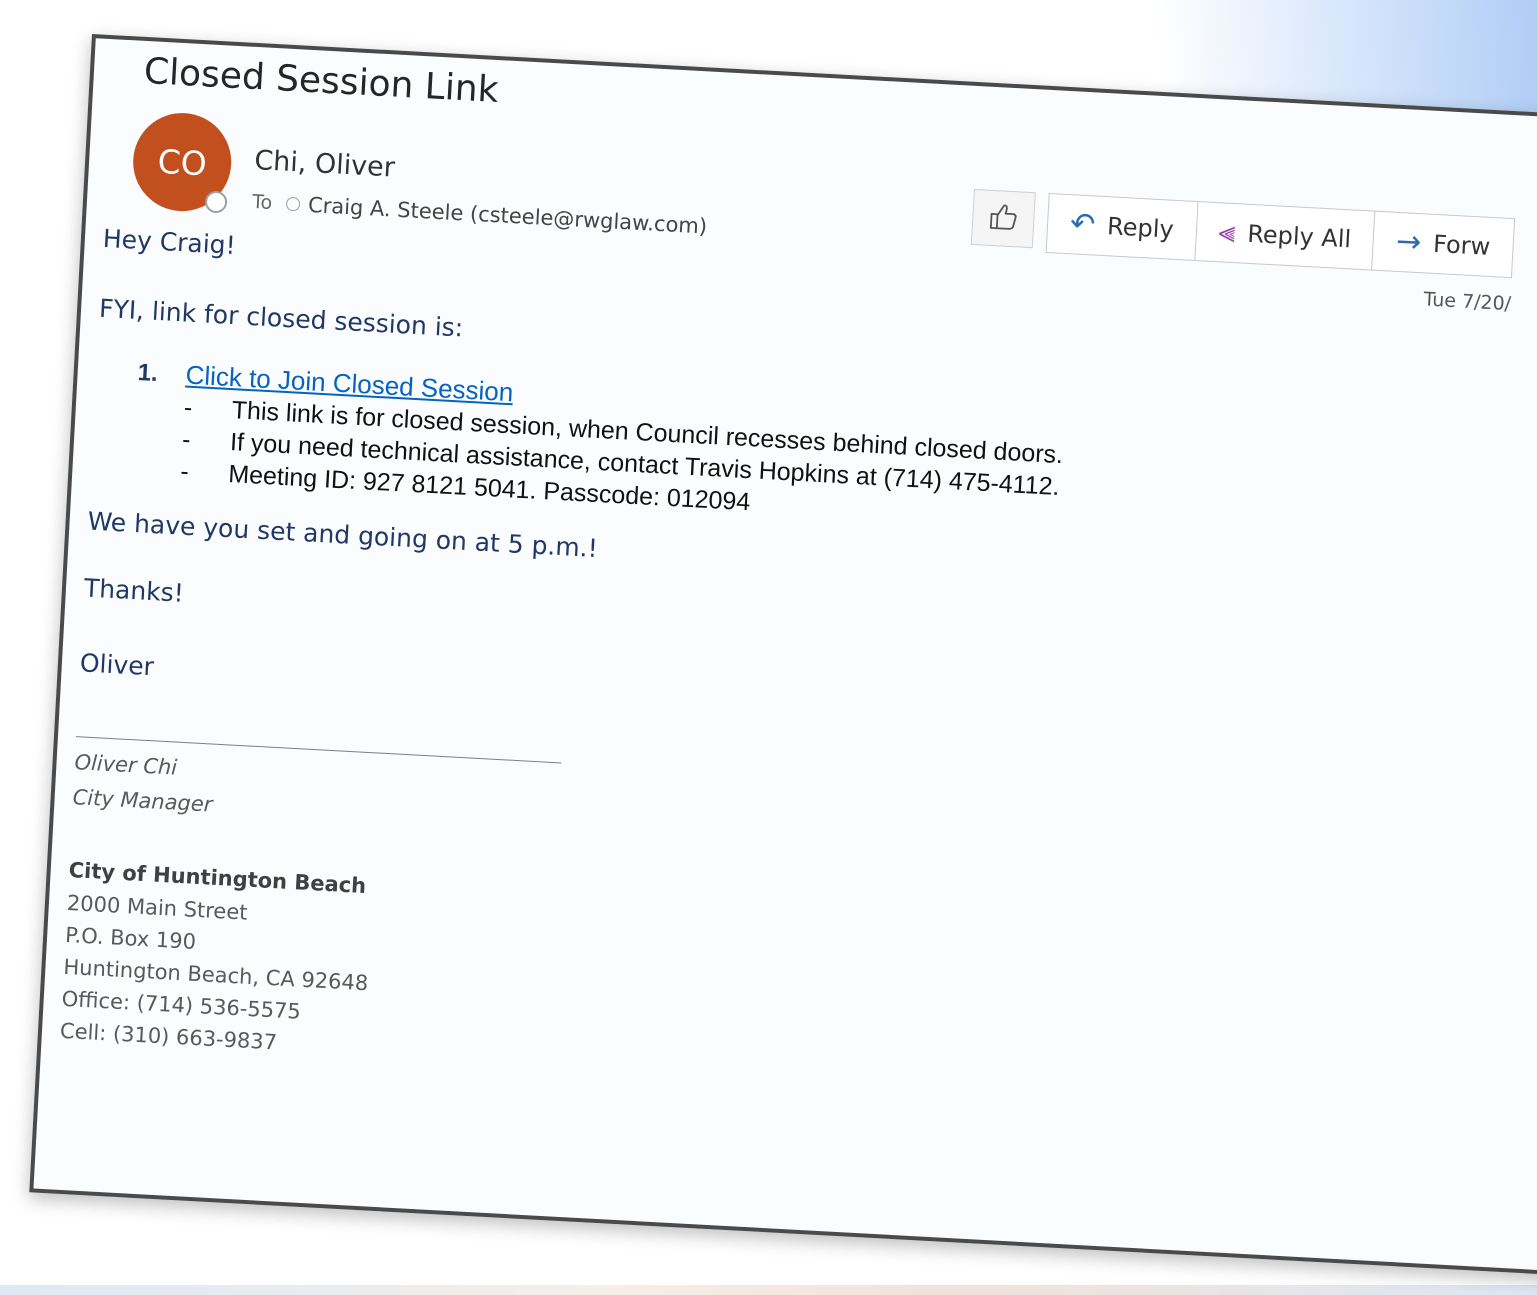  Describe the element at coordinates (143, 801) in the screenshot. I see `signature-title: City Manager` at that location.